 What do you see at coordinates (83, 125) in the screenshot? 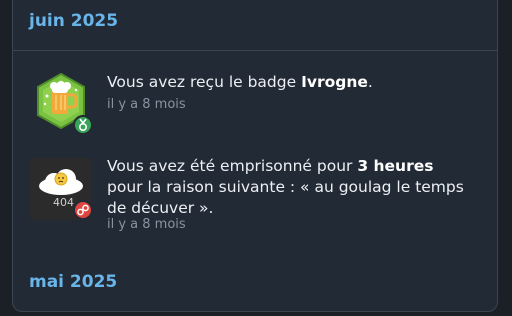
I see `medal-icon` at bounding box center [83, 125].